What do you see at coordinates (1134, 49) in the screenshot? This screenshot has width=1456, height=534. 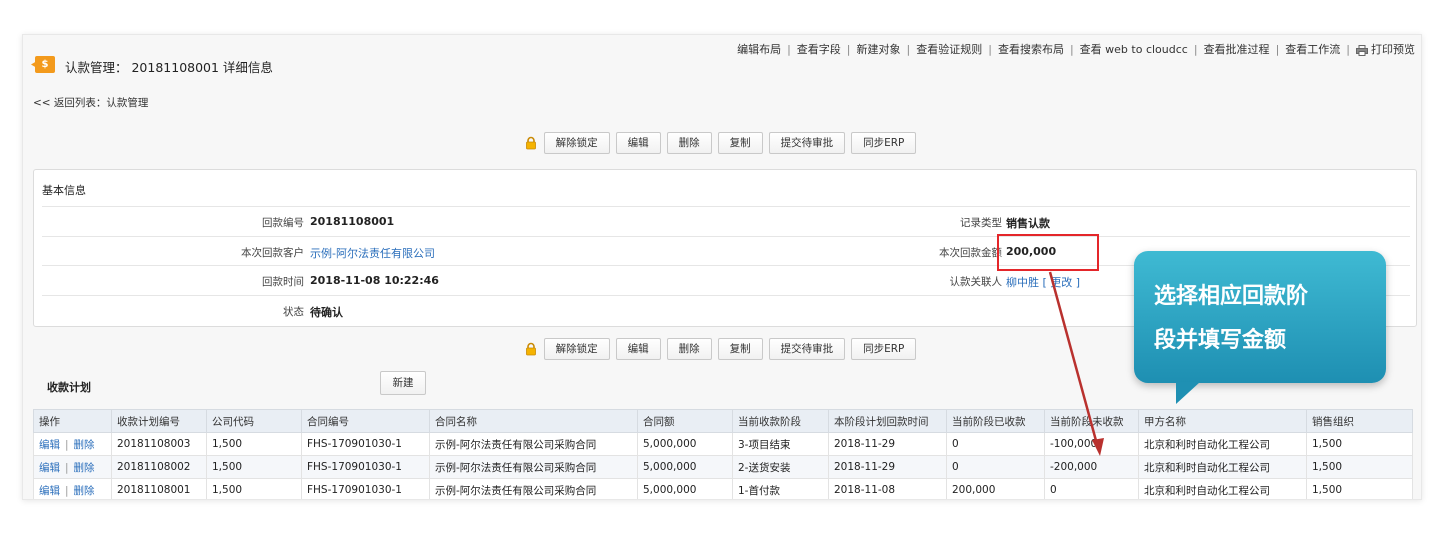 I see `link-web-to-cloudcc: 查看 web to cloudcc` at bounding box center [1134, 49].